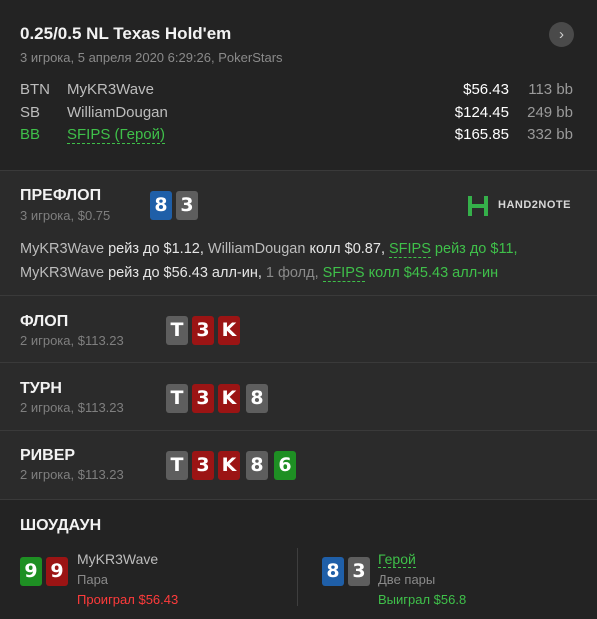 The image size is (597, 619). I want to click on preflop-title: ПРЕФЛОП, so click(61, 195).